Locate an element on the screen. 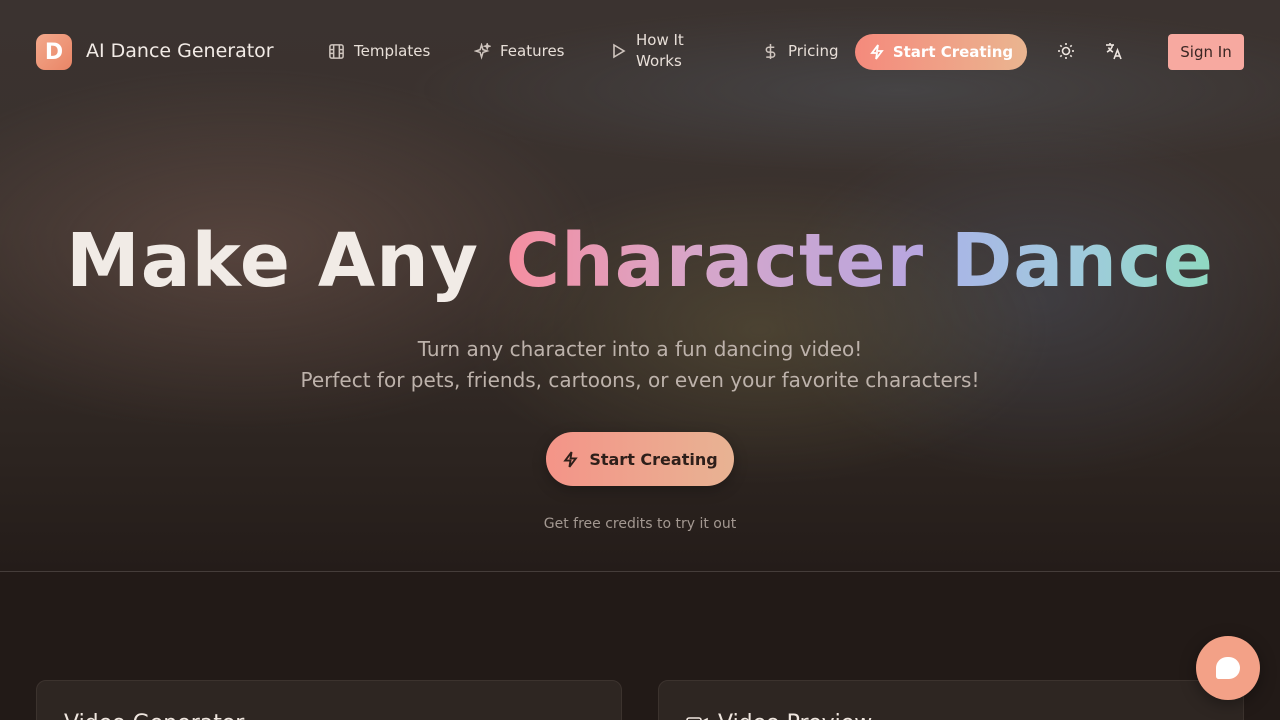 The height and width of the screenshot is (720, 1280). sparkles-icon is located at coordinates (482, 51).